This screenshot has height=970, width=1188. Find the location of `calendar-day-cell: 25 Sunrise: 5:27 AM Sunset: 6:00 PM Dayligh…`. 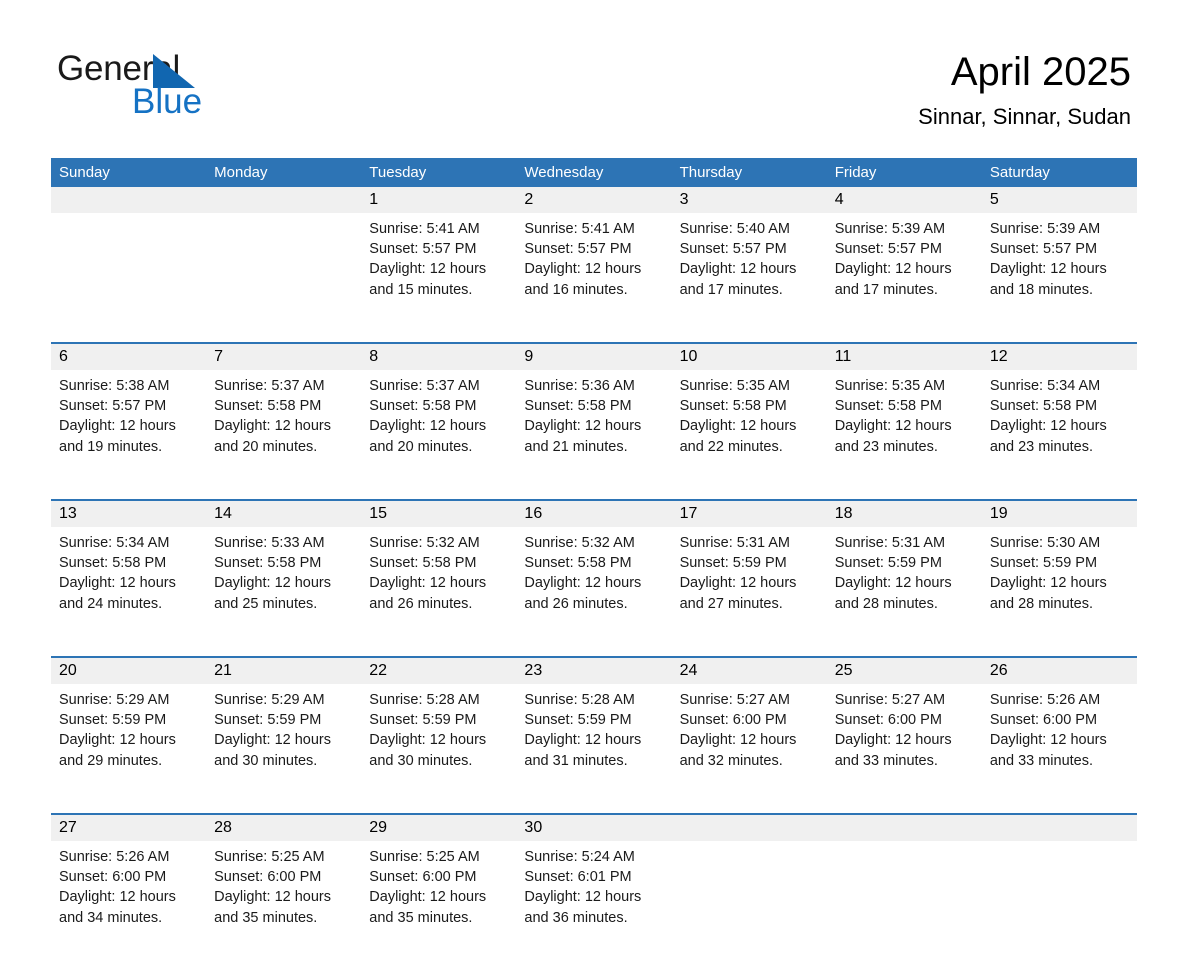

calendar-day-cell: 25 Sunrise: 5:27 AM Sunset: 6:00 PM Dayligh… is located at coordinates (904, 735).